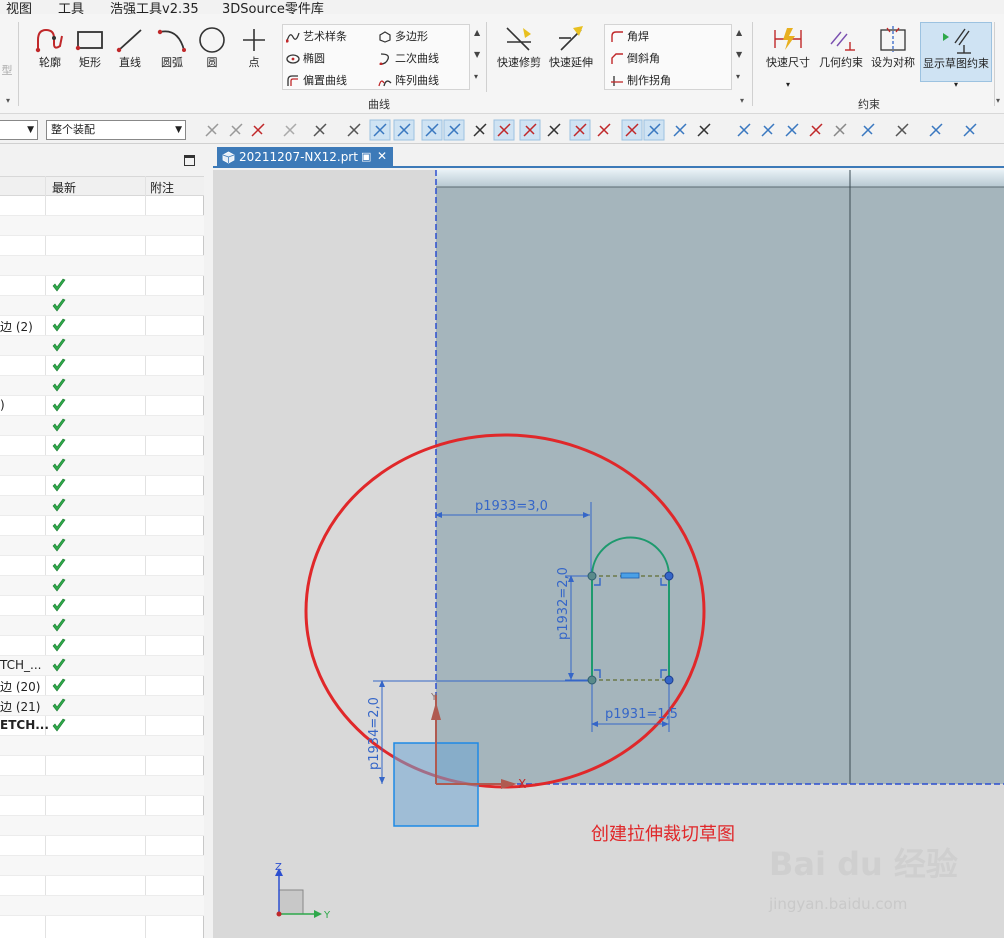 The width and height of the screenshot is (1004, 938). I want to click on view2-icon, so click(768, 130).